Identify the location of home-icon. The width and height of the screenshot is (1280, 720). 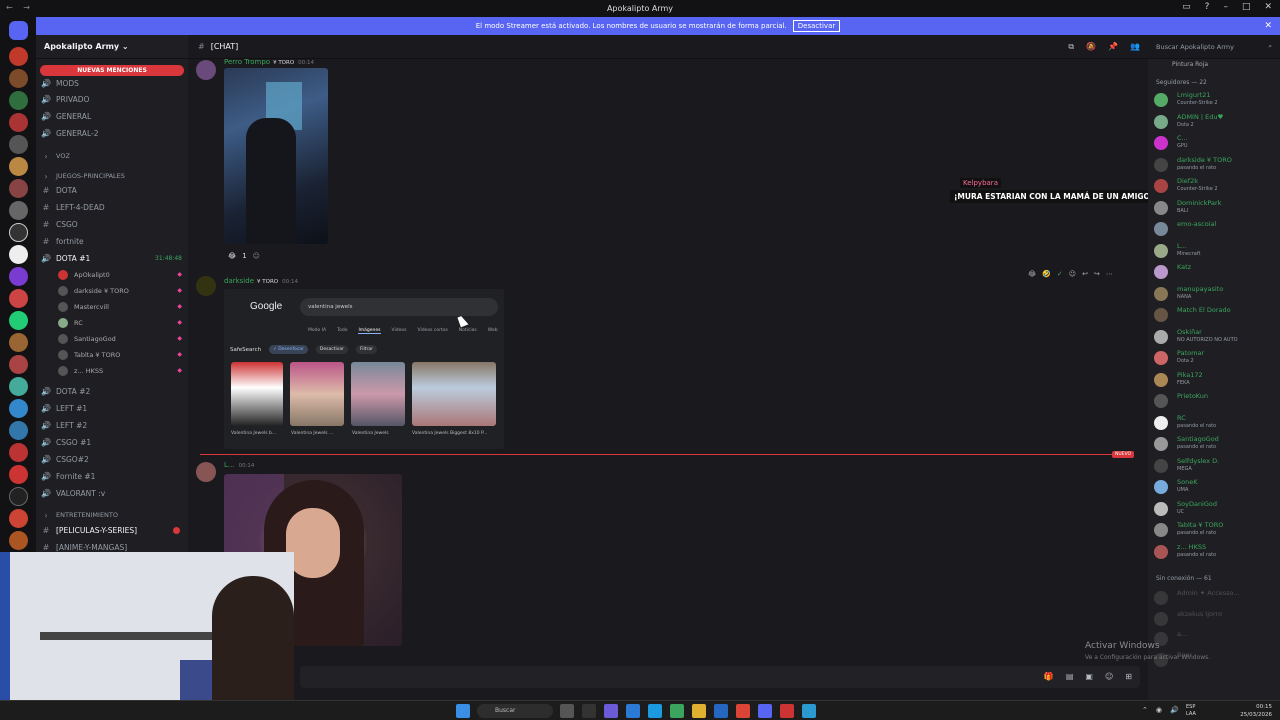
(18, 30).